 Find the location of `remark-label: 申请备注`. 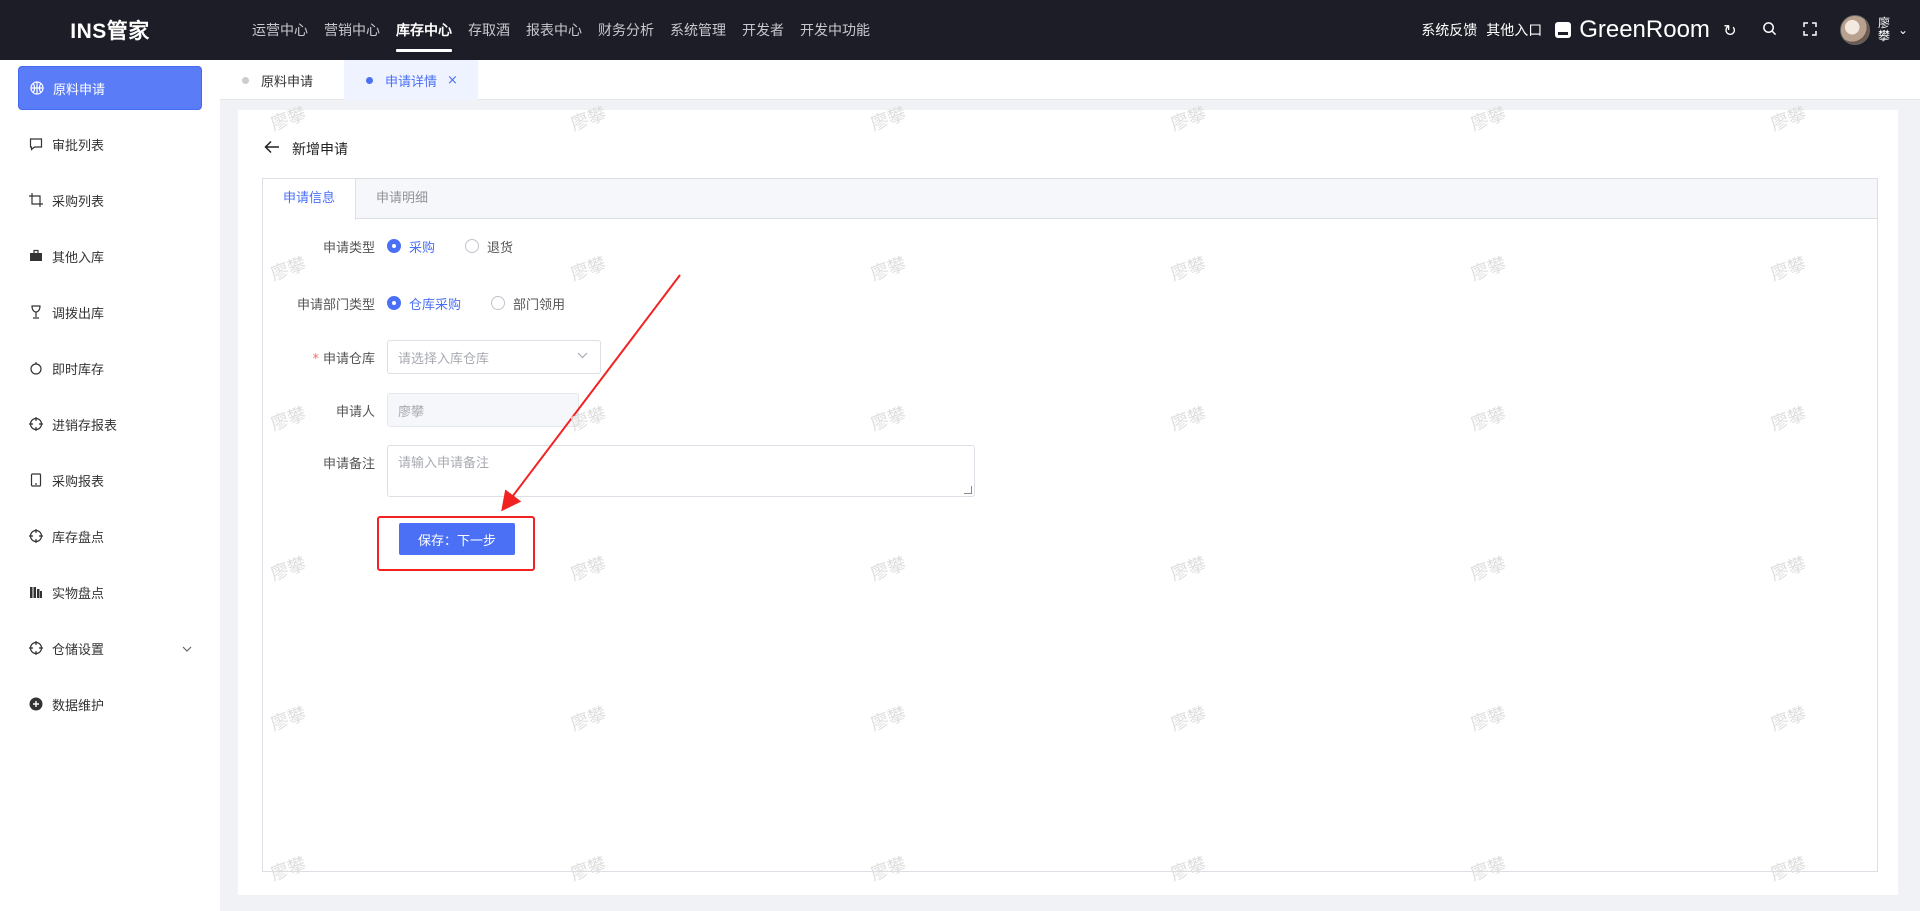

remark-label: 申请备注 is located at coordinates (348, 464).